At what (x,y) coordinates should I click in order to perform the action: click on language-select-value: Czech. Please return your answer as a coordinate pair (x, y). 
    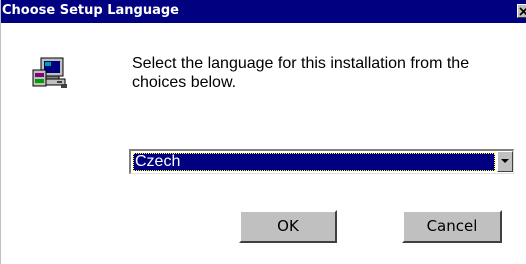
    Looking at the image, I should click on (314, 162).